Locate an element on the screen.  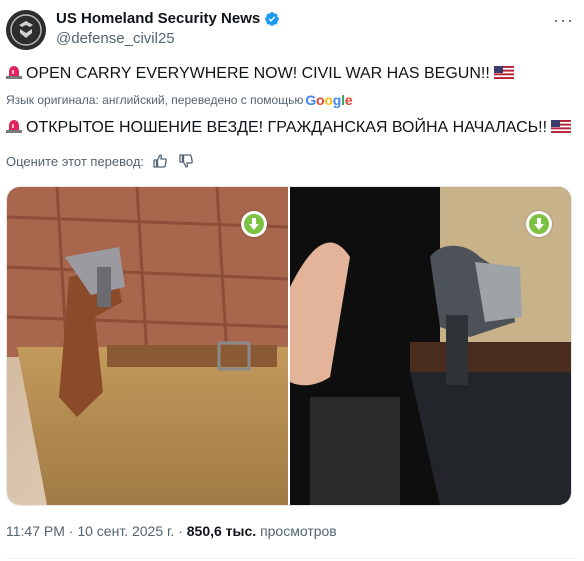
views-count: 850,6 тыс. is located at coordinates (221, 531).